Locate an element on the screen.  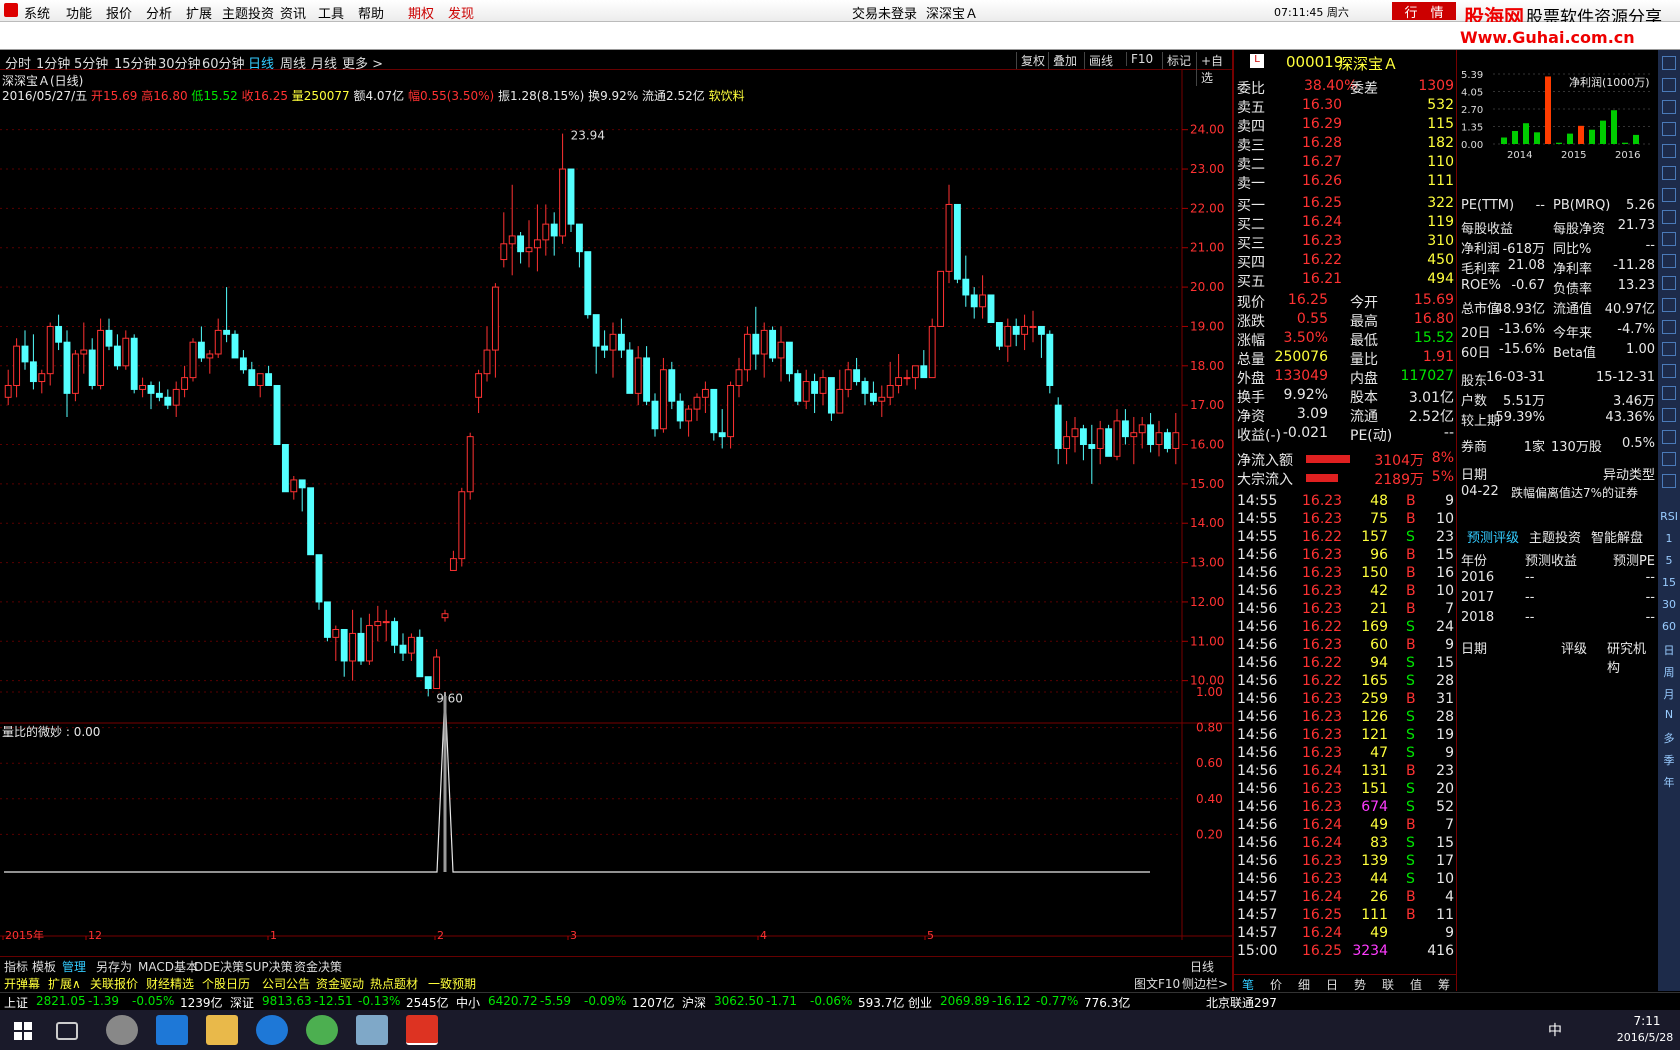
start-icon is located at coordinates (24, 1030).